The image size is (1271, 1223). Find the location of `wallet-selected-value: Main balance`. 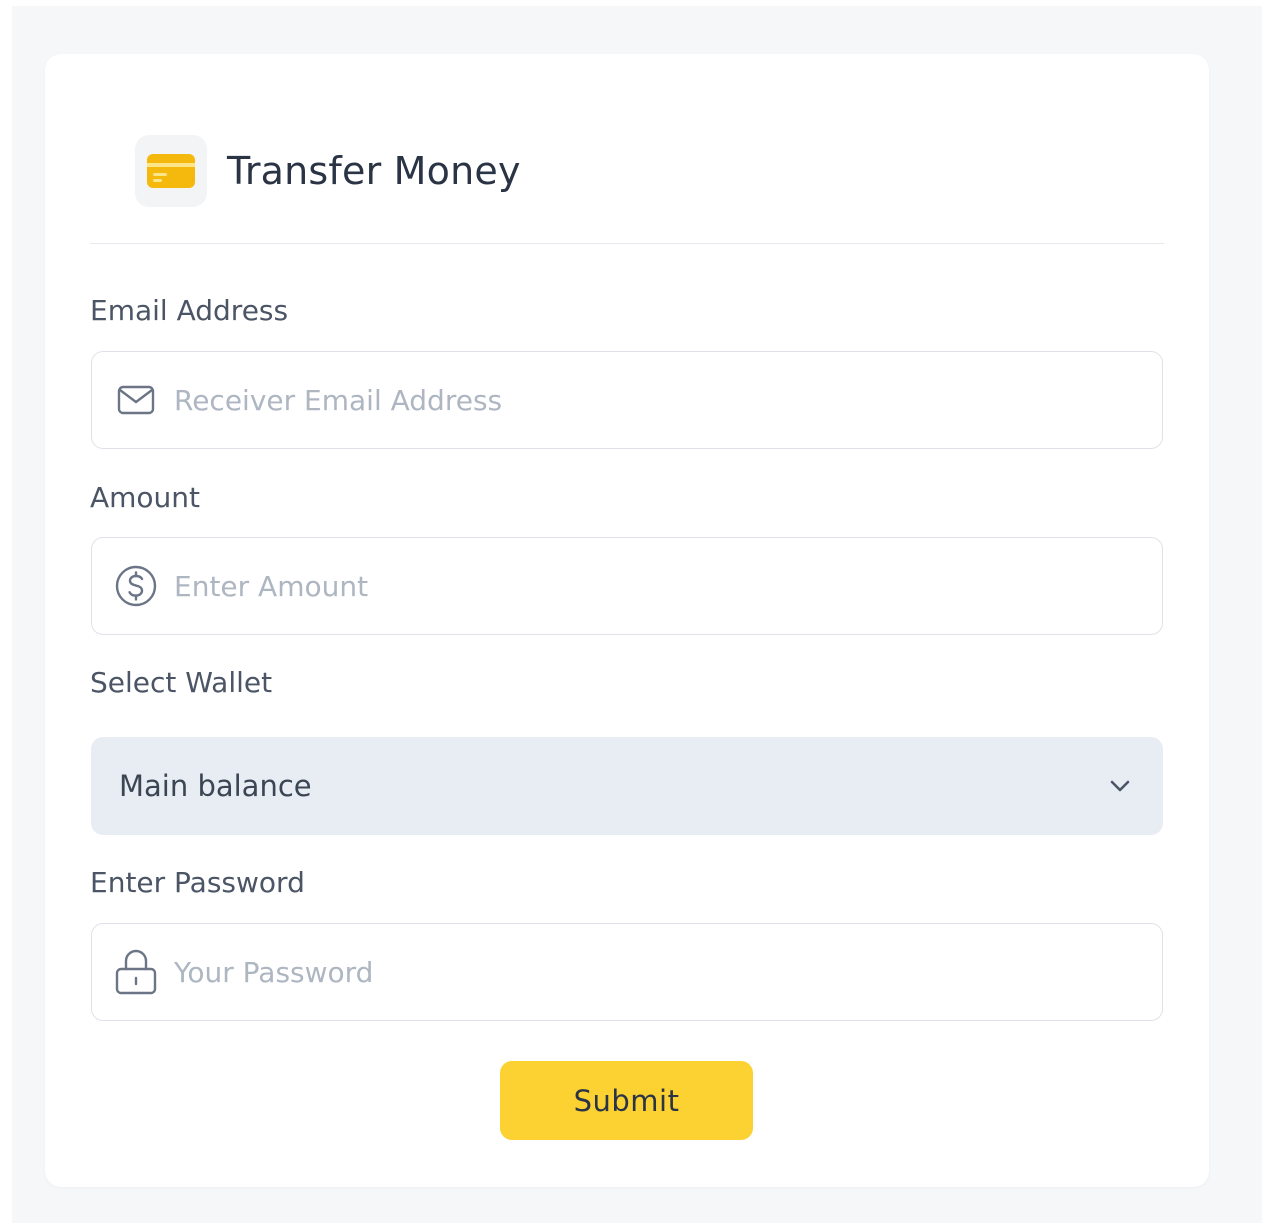

wallet-selected-value: Main balance is located at coordinates (215, 786).